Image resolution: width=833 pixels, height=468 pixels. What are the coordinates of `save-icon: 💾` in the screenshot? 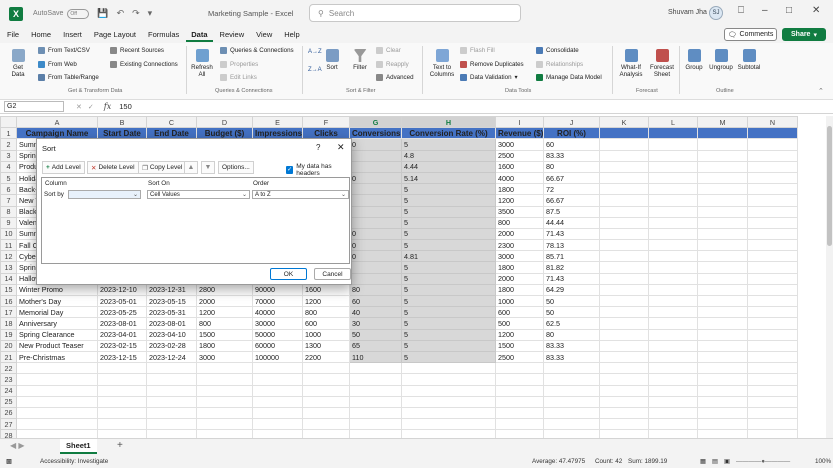 It's located at (102, 13).